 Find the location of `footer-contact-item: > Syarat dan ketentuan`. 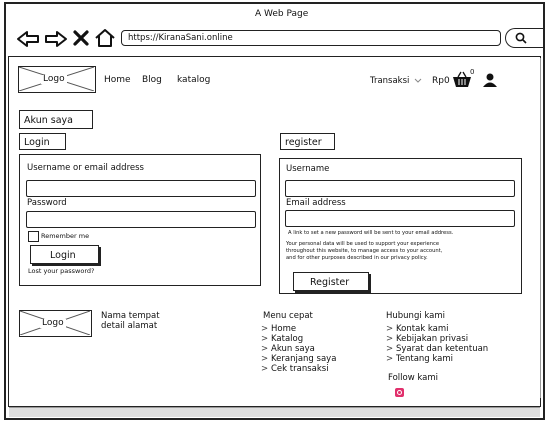

footer-contact-item: > Syarat dan ketentuan is located at coordinates (437, 349).